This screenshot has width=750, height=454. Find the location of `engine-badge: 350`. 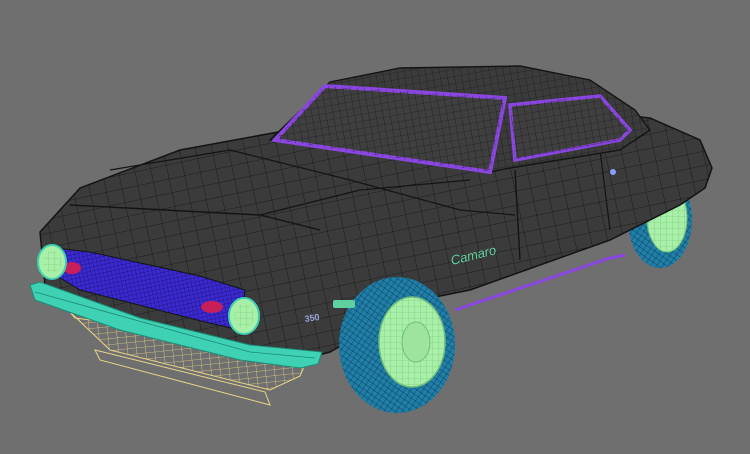

engine-badge: 350 is located at coordinates (312, 318).